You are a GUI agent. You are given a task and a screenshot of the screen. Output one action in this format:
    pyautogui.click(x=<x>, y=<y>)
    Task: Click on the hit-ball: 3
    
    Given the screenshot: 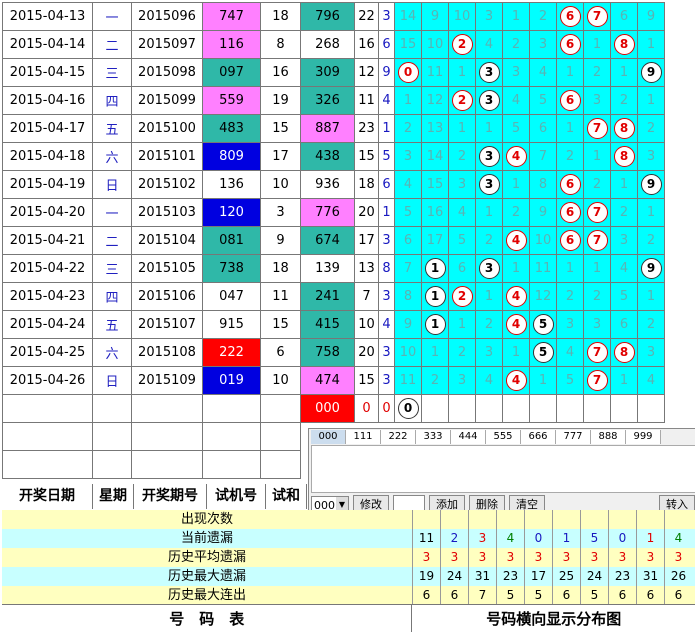 What is the action you would take?
    pyautogui.click(x=489, y=100)
    